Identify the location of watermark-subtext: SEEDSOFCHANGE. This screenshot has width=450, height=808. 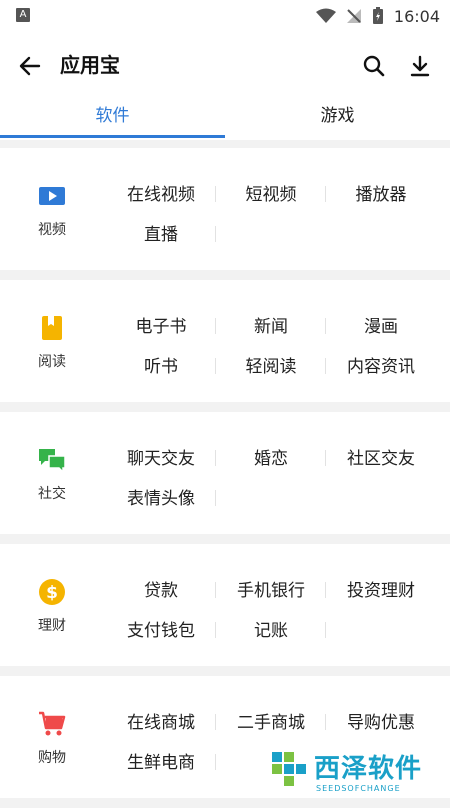
(358, 788).